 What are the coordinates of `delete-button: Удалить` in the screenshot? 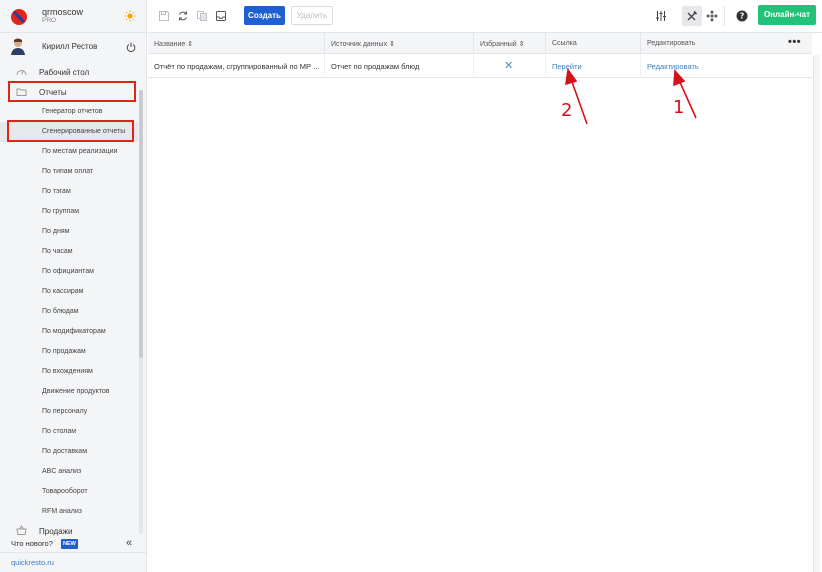 It's located at (312, 15).